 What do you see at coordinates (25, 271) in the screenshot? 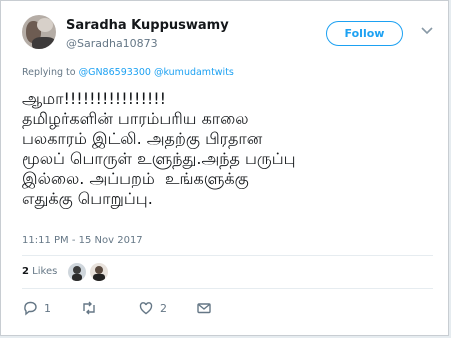
I see `likes-count: 2` at bounding box center [25, 271].